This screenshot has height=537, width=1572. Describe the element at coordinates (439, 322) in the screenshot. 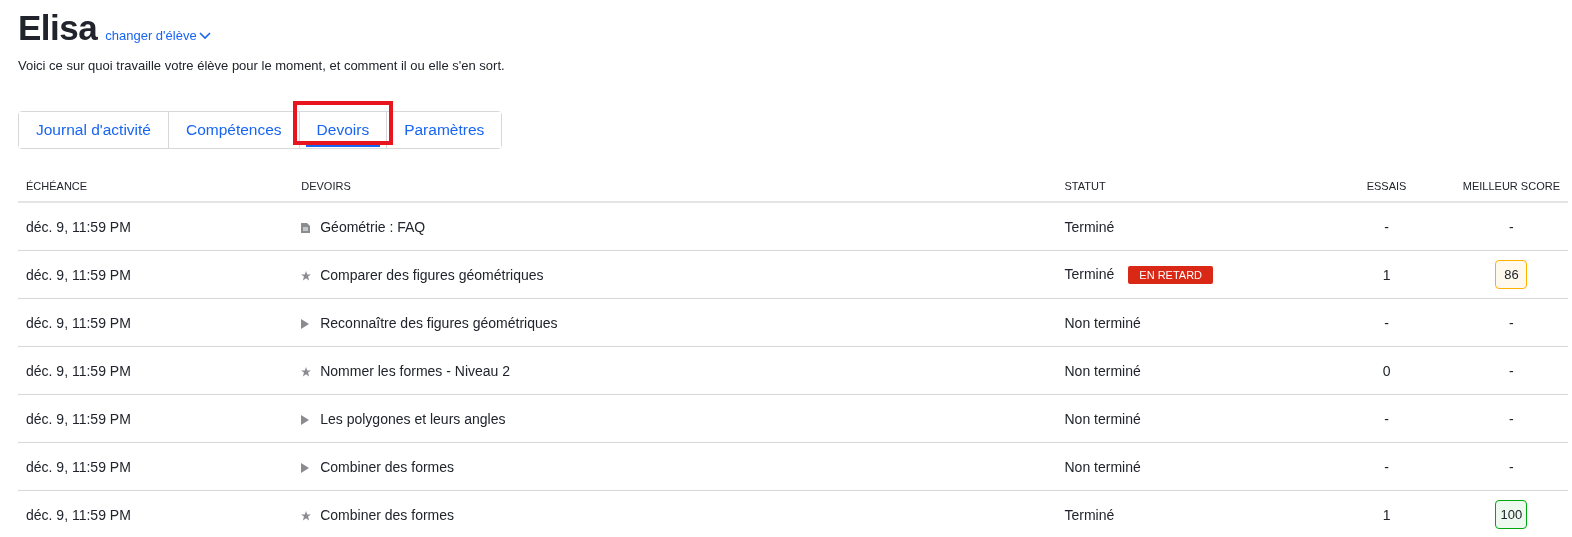

I see `assignment-link: Reconnaître des figures géométriques` at that location.